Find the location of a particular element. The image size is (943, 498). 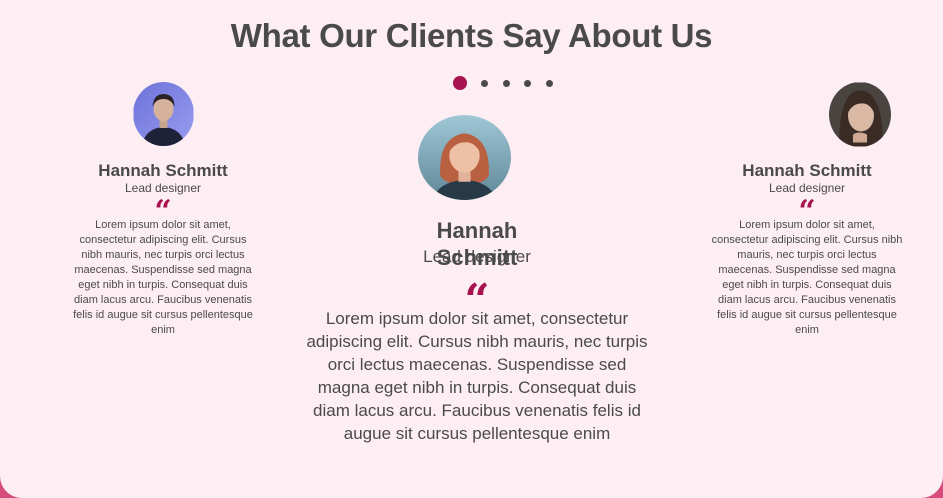

section-title: What Our Clients Say About Us is located at coordinates (471, 35).